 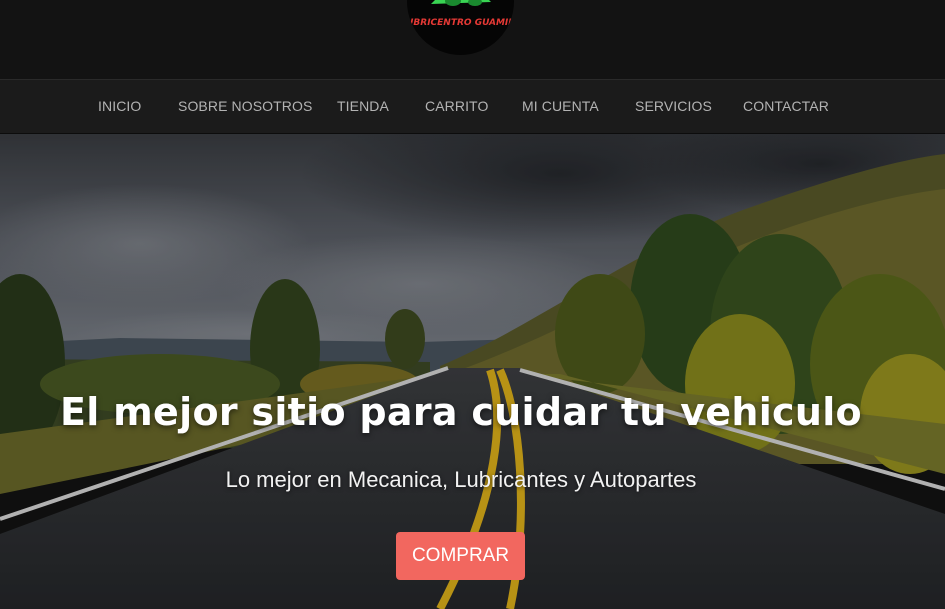 What do you see at coordinates (460, 556) in the screenshot?
I see `comprar-button: COMPRAR` at bounding box center [460, 556].